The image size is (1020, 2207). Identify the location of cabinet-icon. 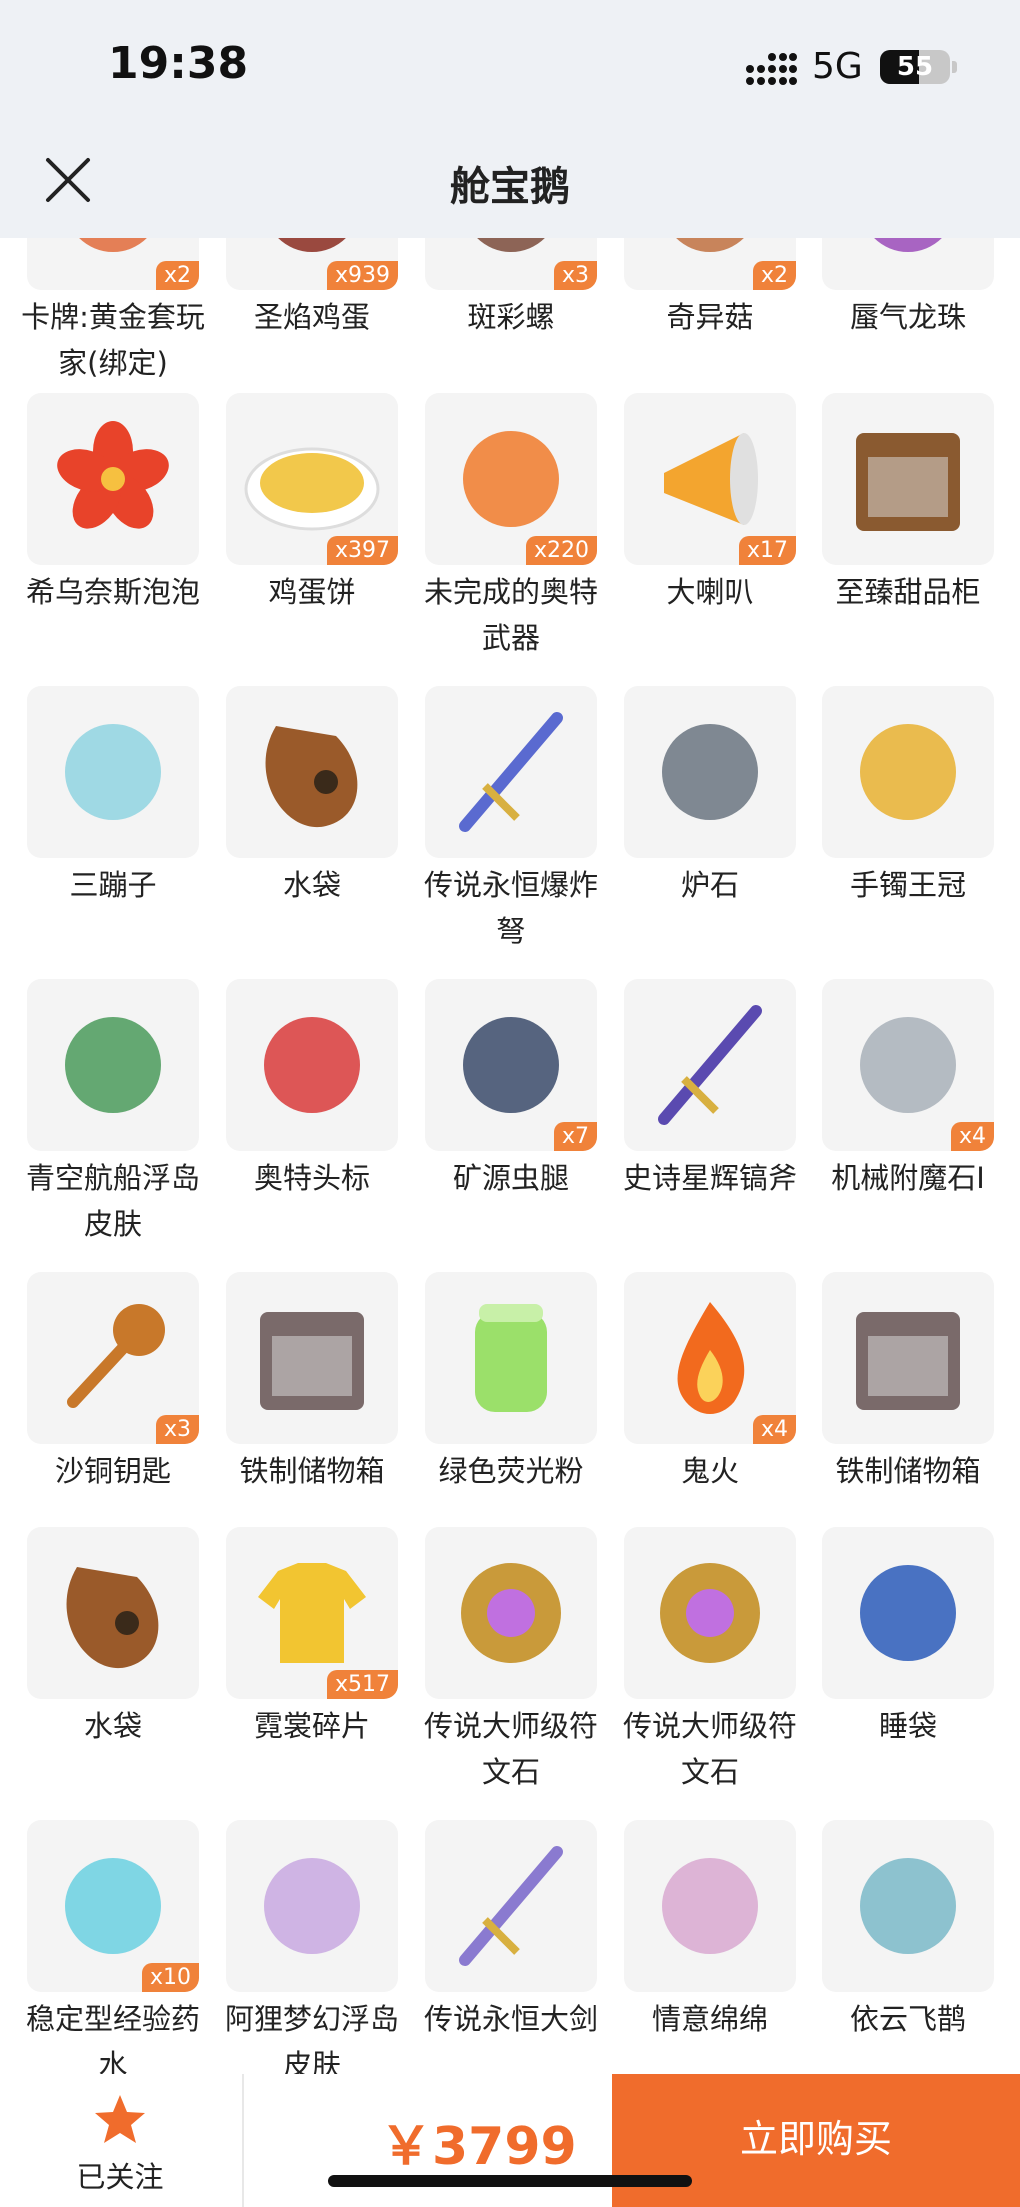
(908, 482).